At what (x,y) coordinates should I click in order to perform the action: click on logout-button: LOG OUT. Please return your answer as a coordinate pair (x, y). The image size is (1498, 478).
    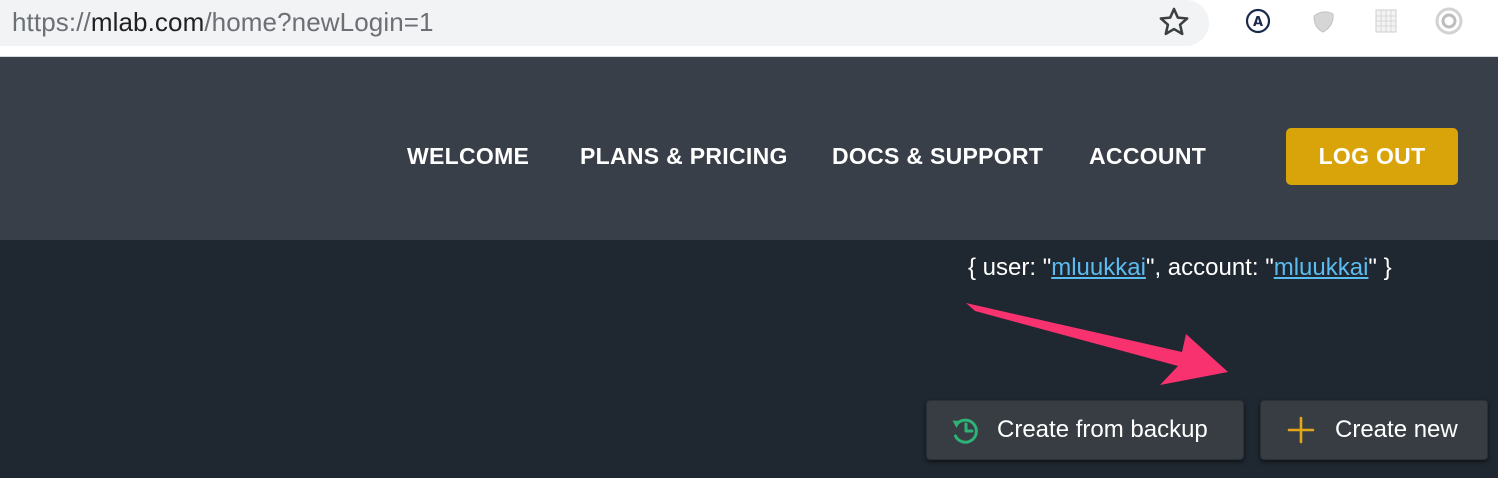
    Looking at the image, I should click on (1372, 156).